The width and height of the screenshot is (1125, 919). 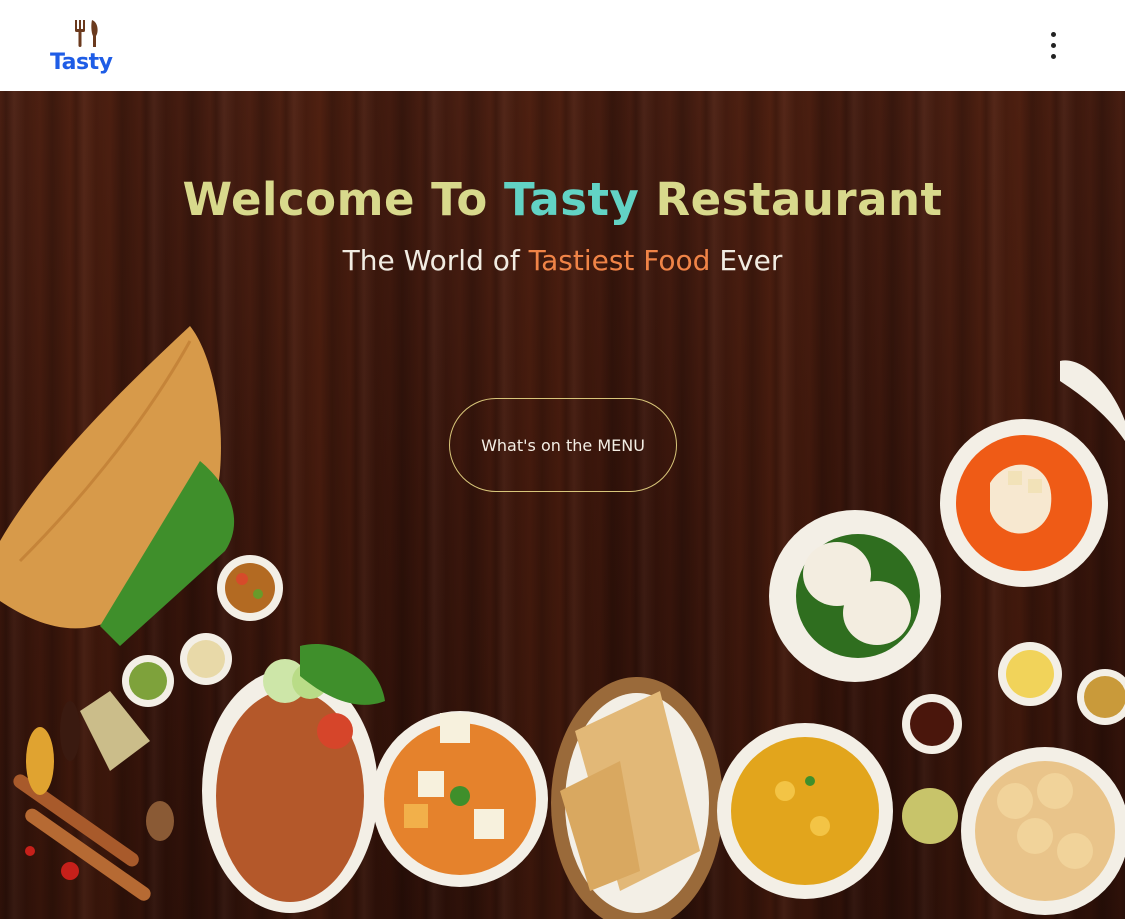 I want to click on title-prefix: Welcome To, so click(x=343, y=199).